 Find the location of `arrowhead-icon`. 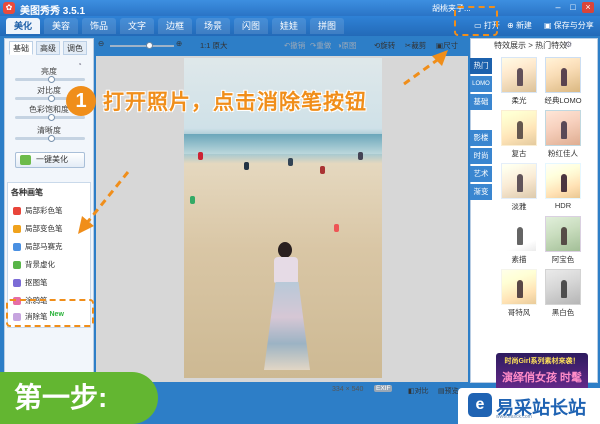

arrowhead-icon is located at coordinates (86, 225).